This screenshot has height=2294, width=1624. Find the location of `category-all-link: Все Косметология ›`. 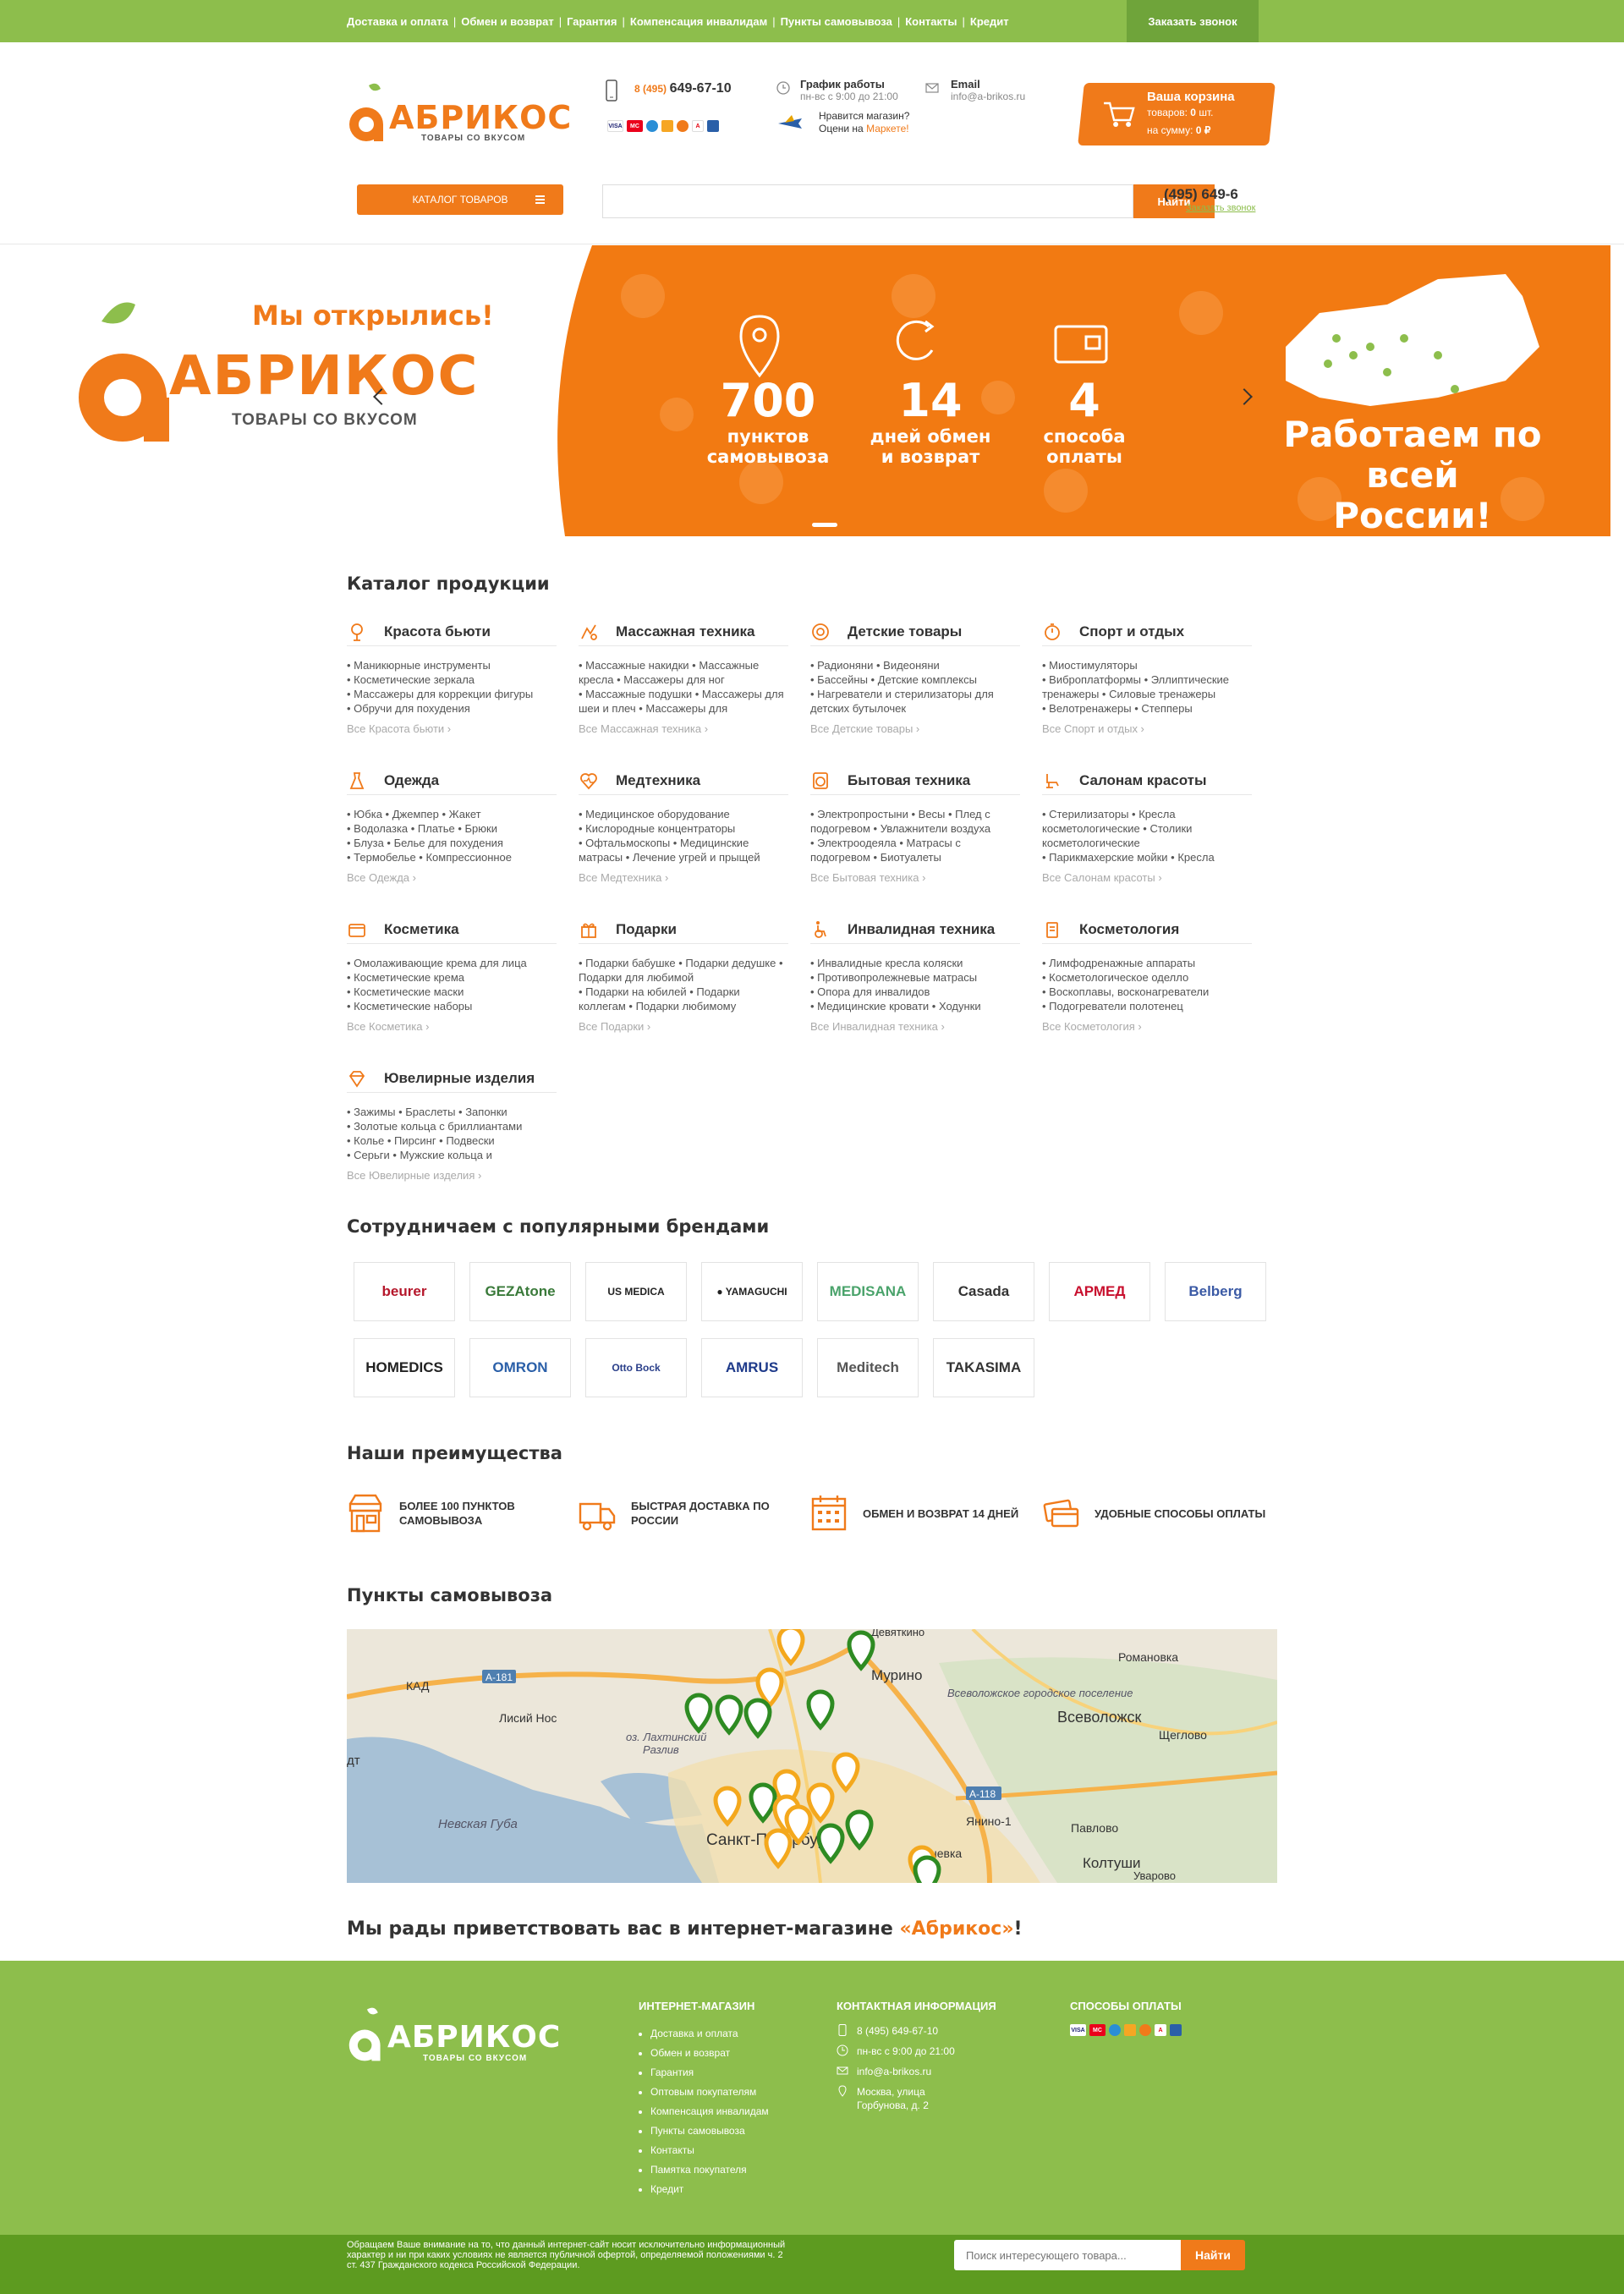

category-all-link: Все Косметология › is located at coordinates (1147, 1026).